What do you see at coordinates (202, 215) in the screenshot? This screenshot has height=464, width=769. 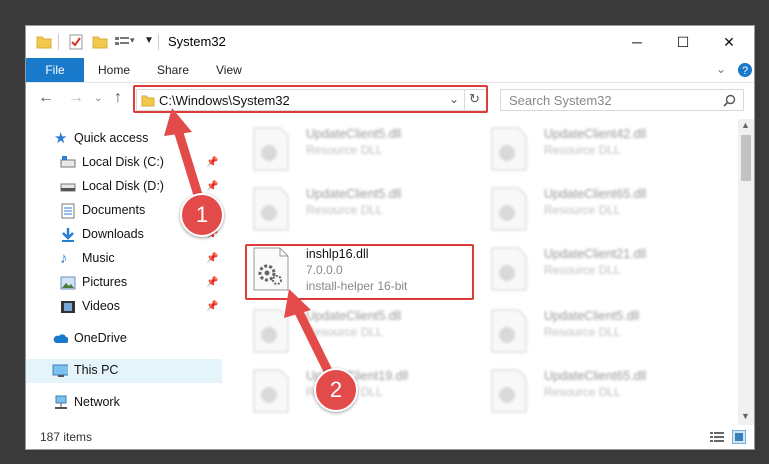 I see `step-badge-1: 1` at bounding box center [202, 215].